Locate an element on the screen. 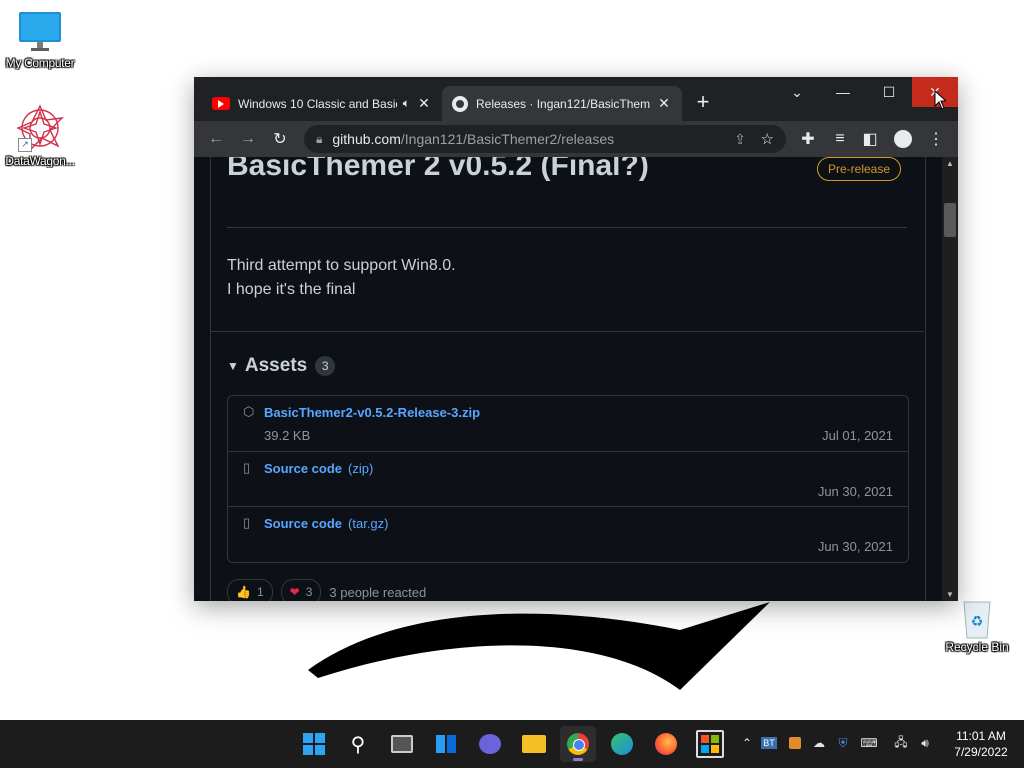 This screenshot has height=768, width=1024. scroll-thumb is located at coordinates (950, 220).